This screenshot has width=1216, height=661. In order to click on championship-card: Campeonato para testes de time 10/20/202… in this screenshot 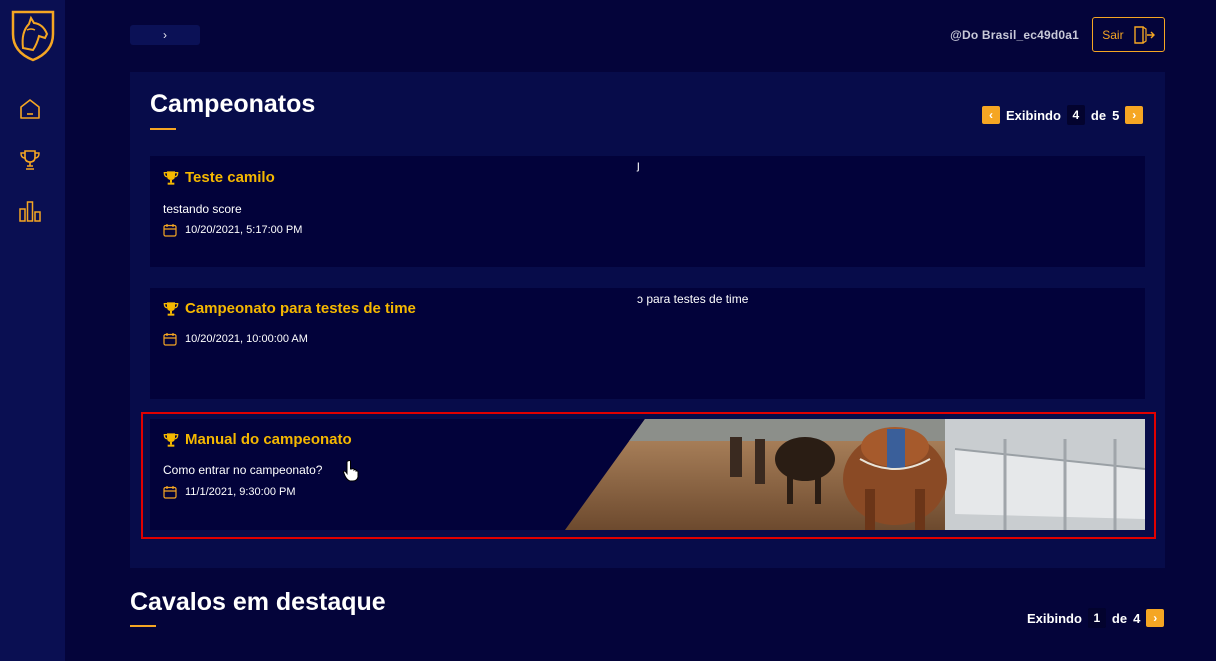, I will do `click(647, 343)`.